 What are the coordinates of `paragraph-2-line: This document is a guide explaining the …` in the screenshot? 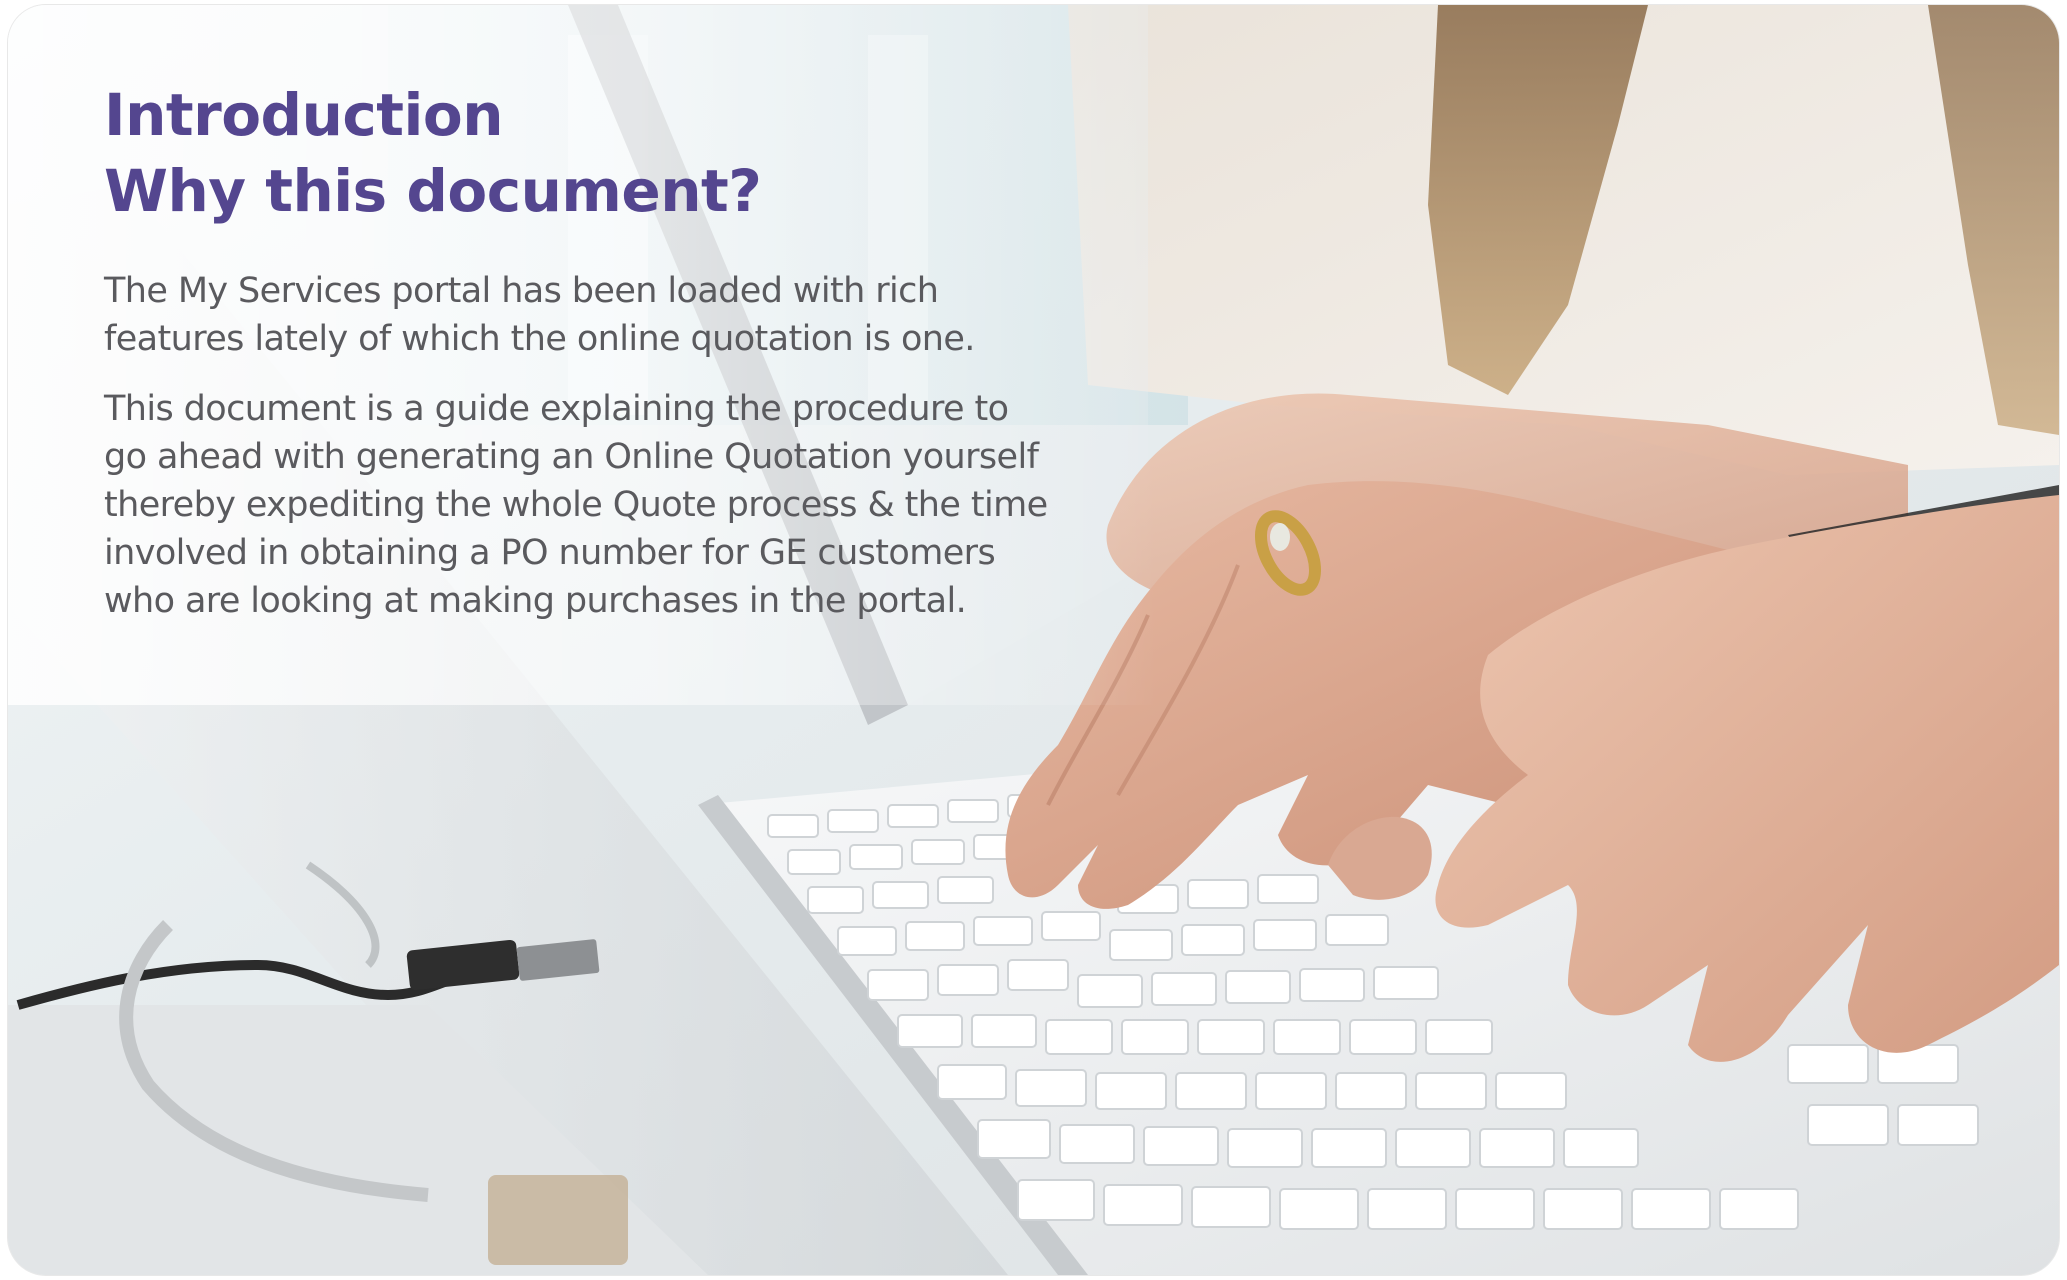 It's located at (556, 409).